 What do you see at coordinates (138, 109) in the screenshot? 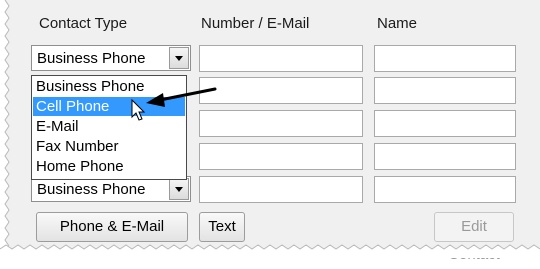
I see `mouse-cursor-icon` at bounding box center [138, 109].